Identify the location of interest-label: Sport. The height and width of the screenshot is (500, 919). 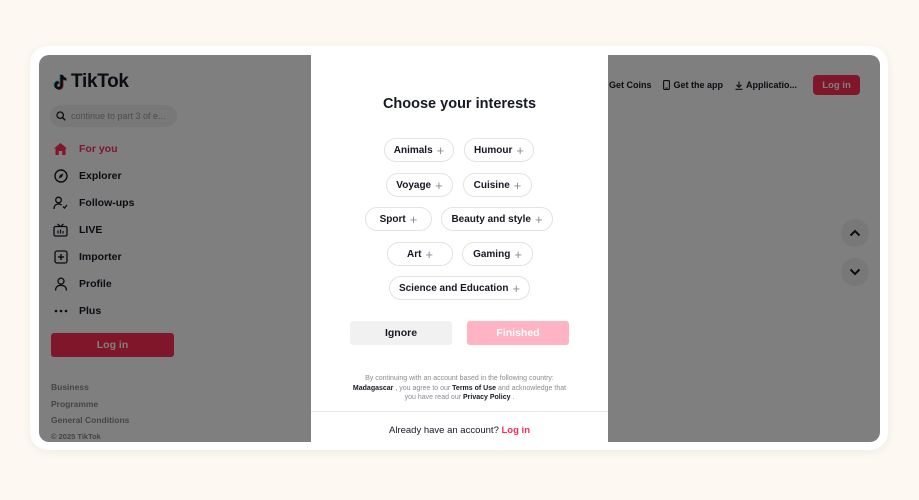
(392, 219).